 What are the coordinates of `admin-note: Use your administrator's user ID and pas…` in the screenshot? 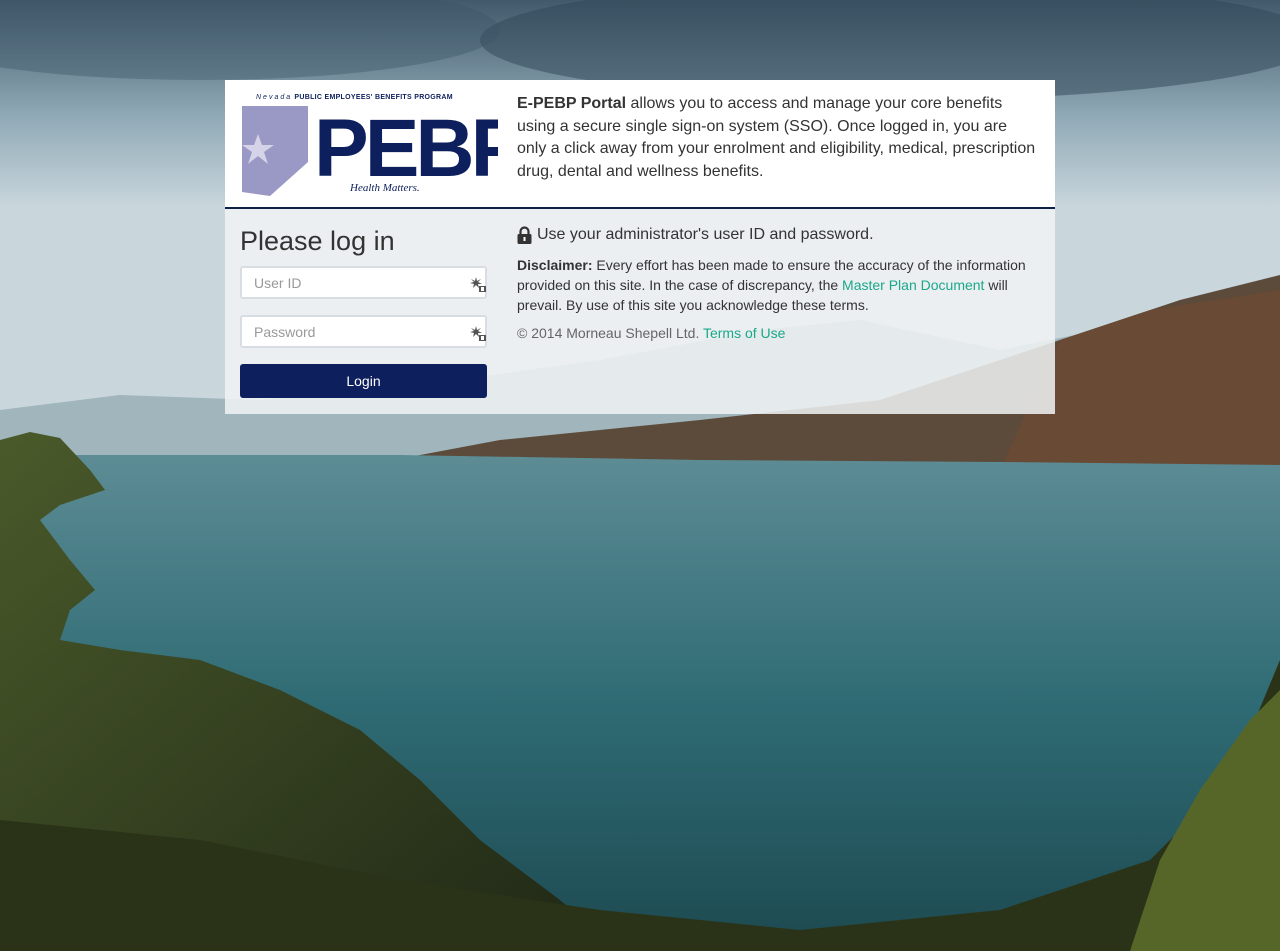 It's located at (695, 235).